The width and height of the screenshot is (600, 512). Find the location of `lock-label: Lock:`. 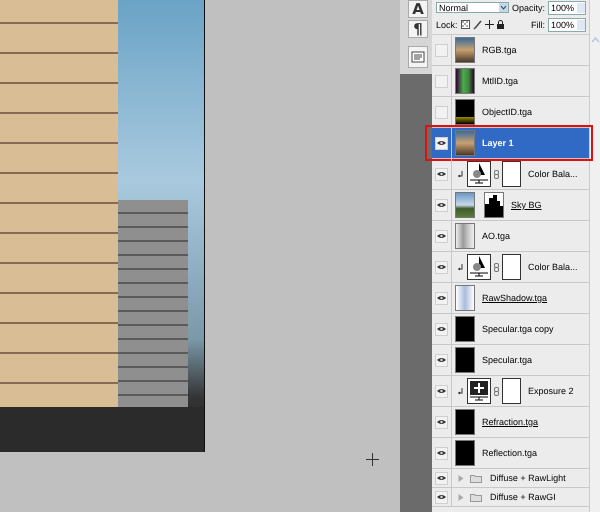

lock-label: Lock: is located at coordinates (447, 25).